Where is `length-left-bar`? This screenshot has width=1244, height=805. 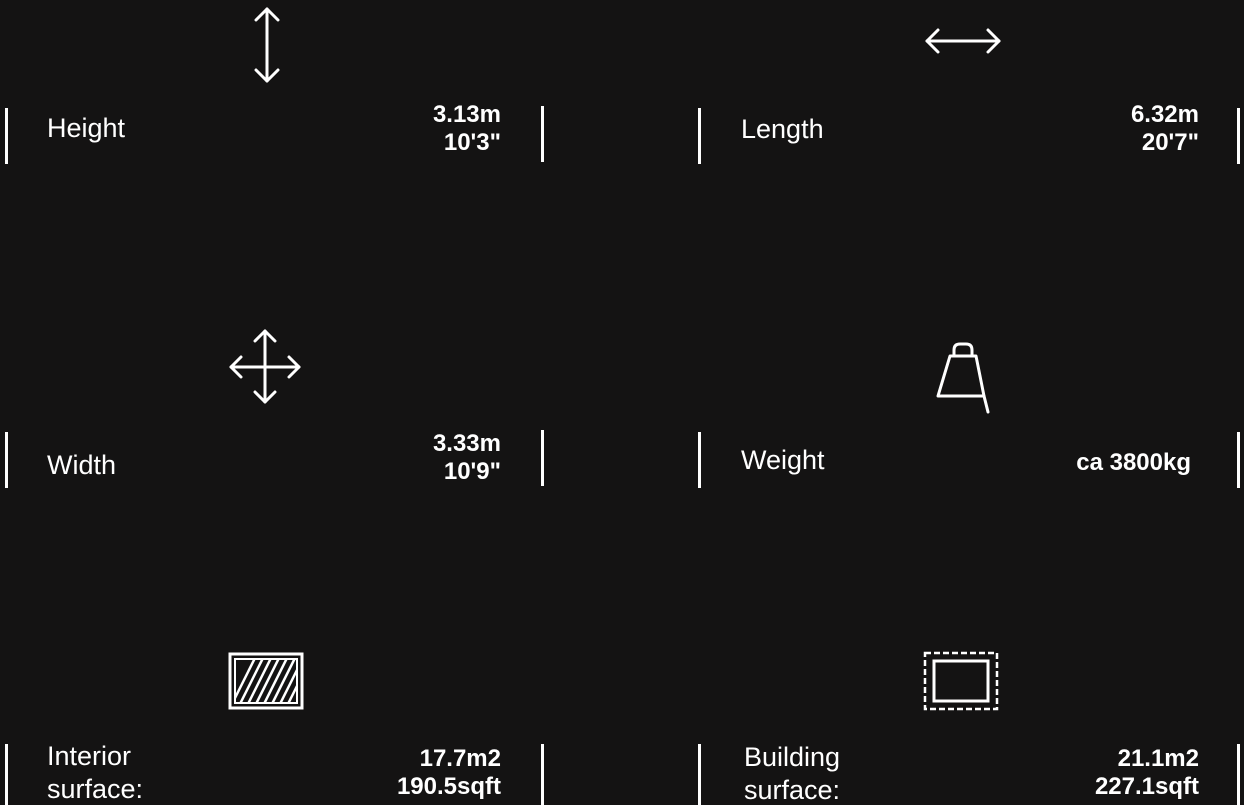 length-left-bar is located at coordinates (699, 136).